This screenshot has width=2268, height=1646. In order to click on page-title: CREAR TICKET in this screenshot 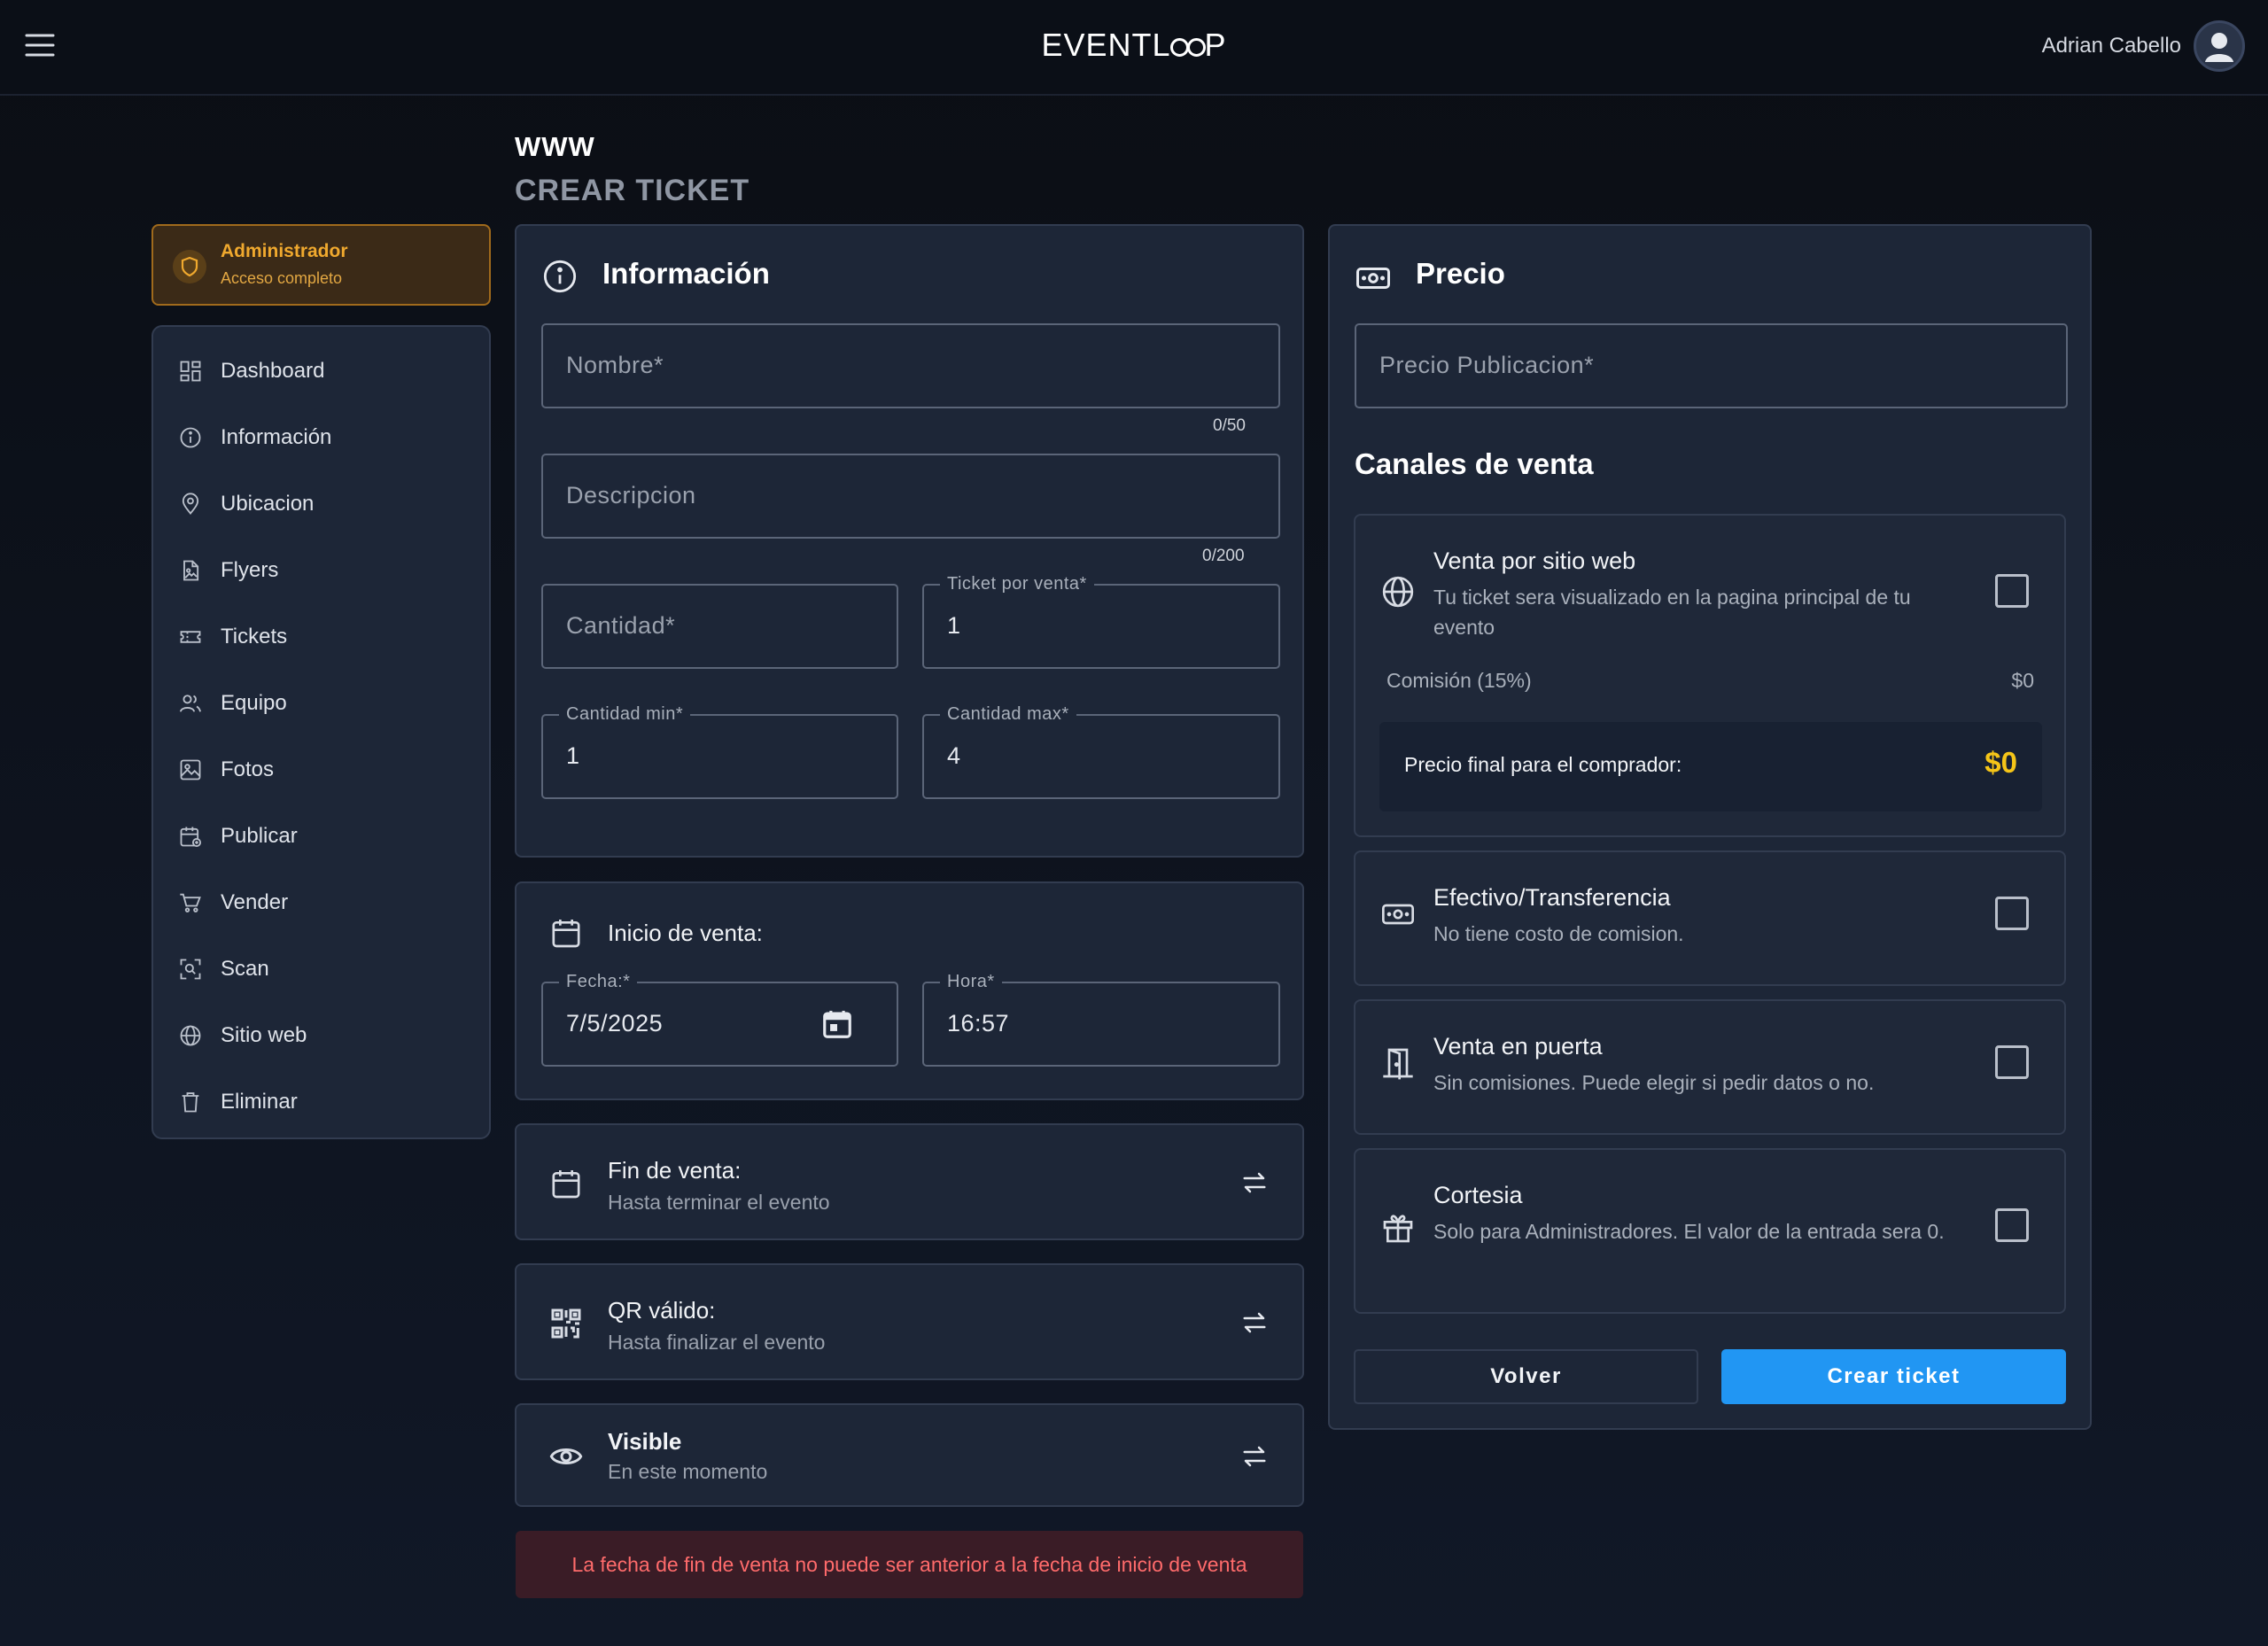, I will do `click(632, 190)`.